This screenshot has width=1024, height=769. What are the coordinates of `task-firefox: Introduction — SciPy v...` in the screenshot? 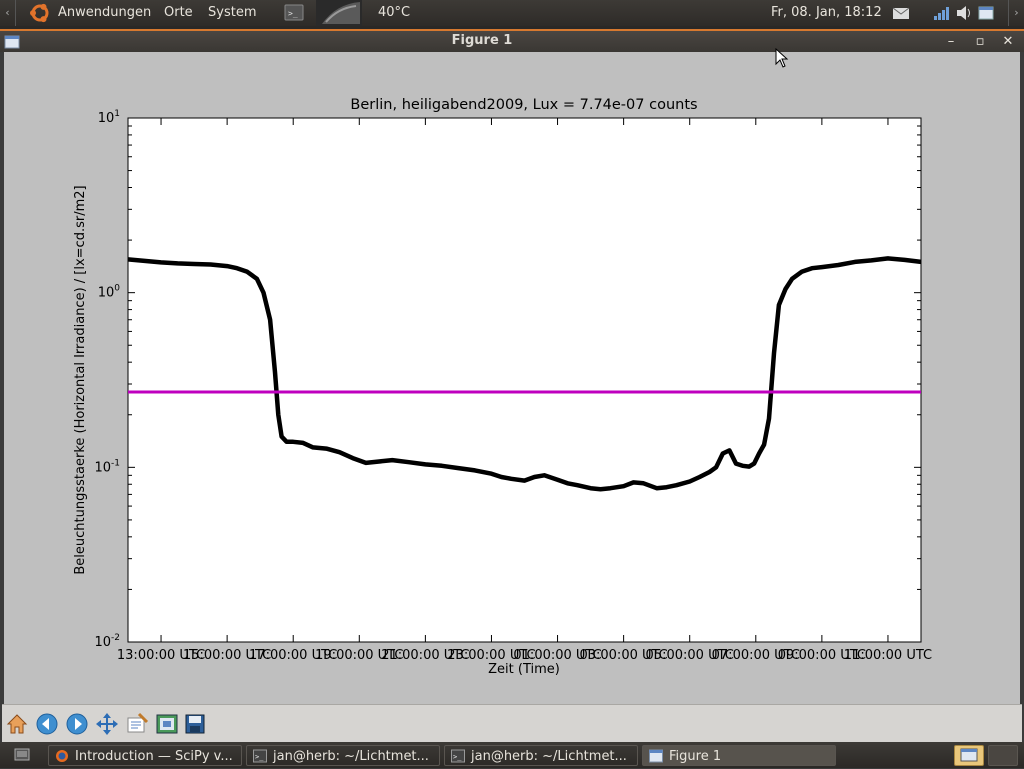 It's located at (145, 755).